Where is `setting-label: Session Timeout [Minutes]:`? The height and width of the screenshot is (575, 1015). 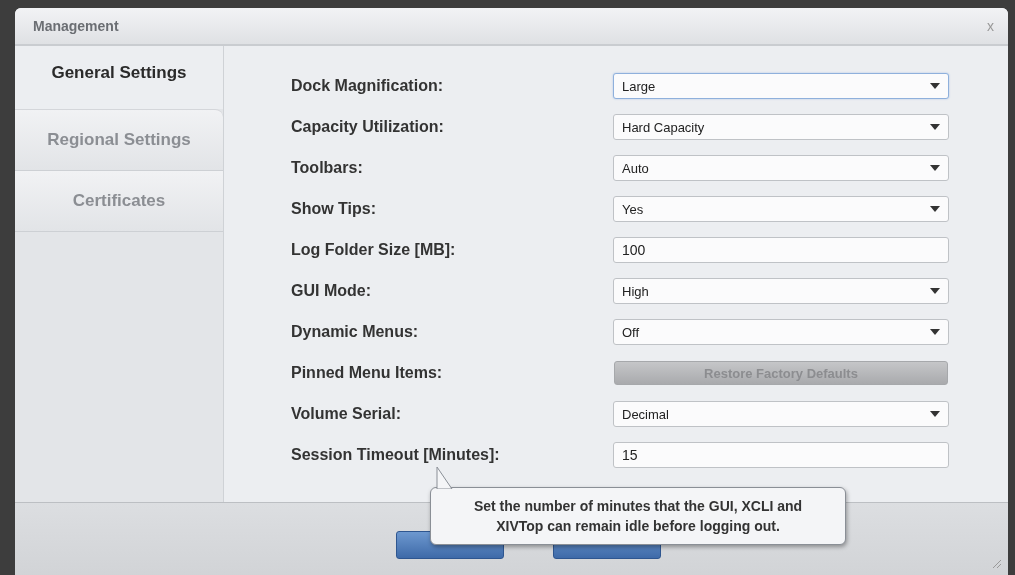
setting-label: Session Timeout [Minutes]: is located at coordinates (395, 455).